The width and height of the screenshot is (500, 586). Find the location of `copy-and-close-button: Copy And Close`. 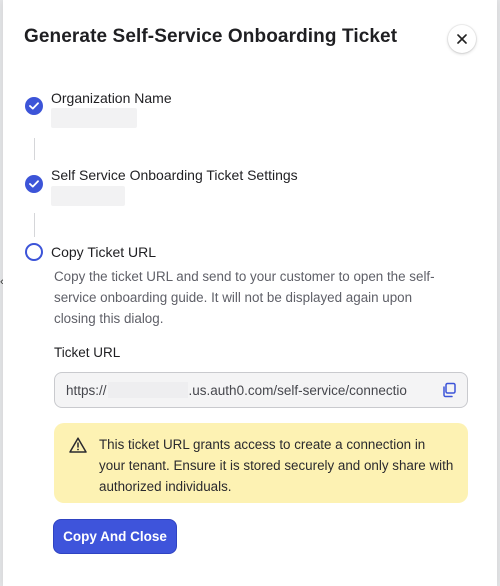

copy-and-close-button: Copy And Close is located at coordinates (115, 536).